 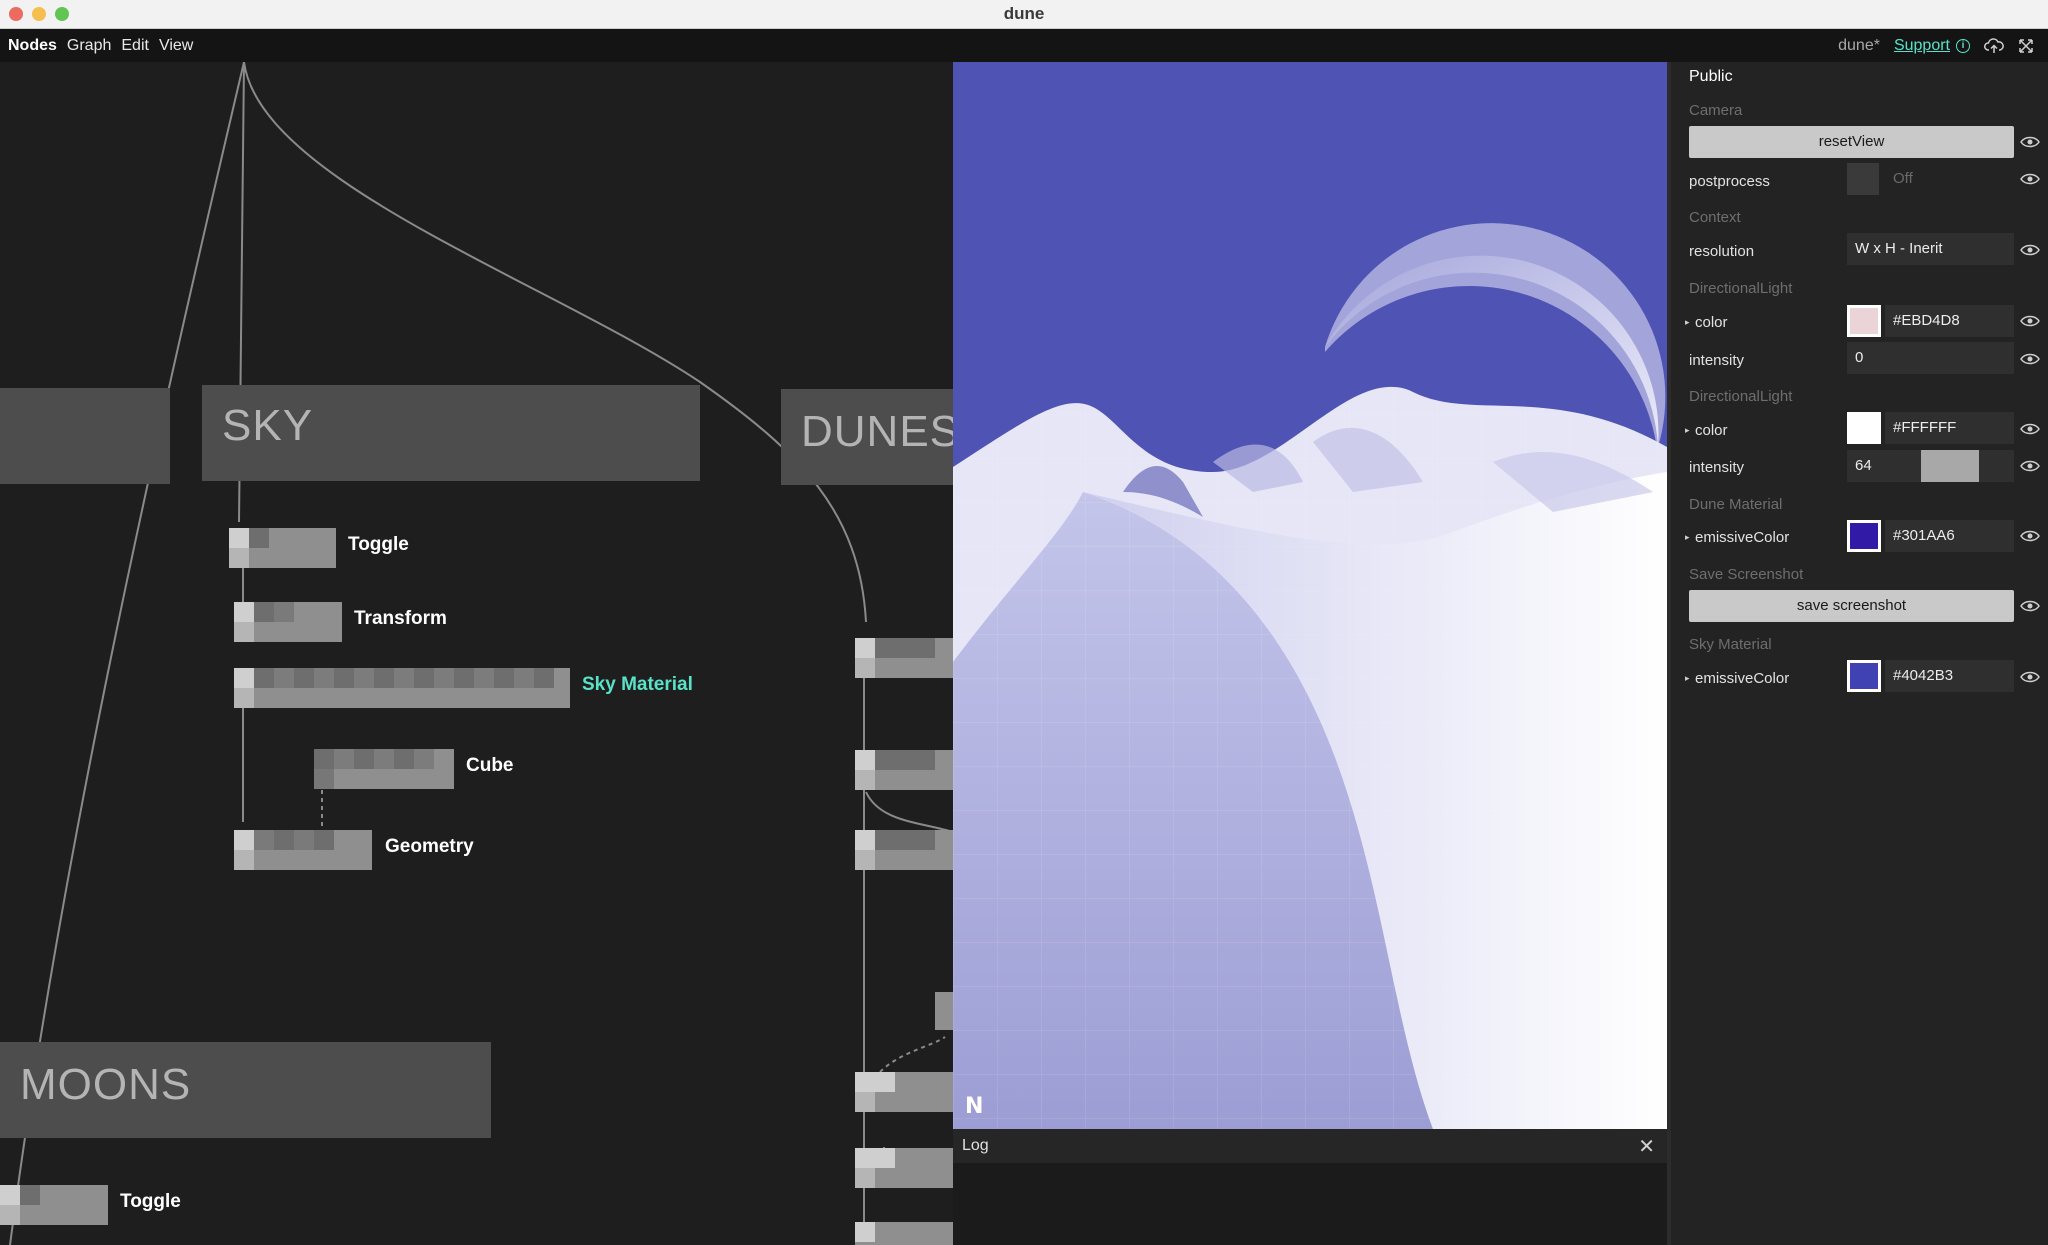 I want to click on menu-view: View, so click(x=176, y=46).